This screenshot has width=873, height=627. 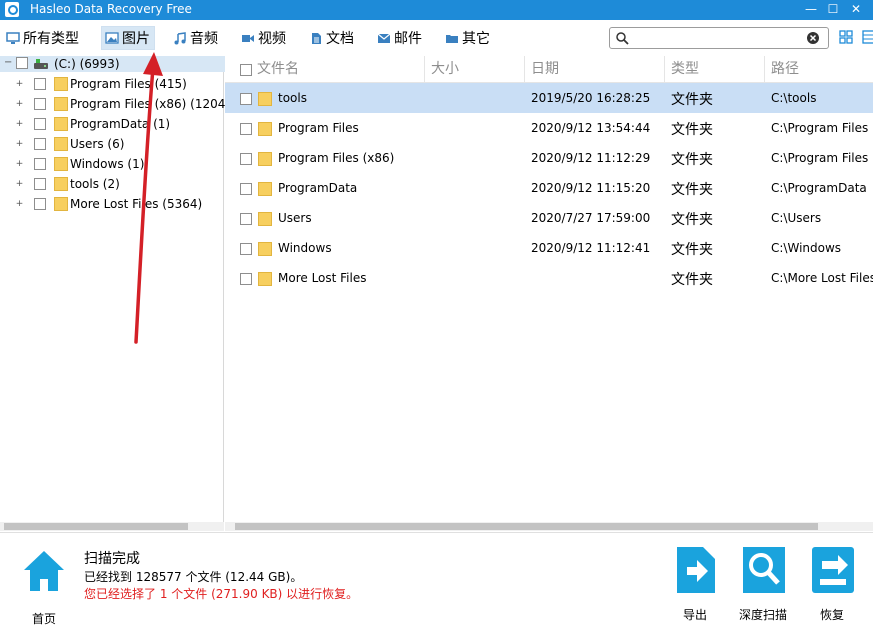 What do you see at coordinates (696, 572) in the screenshot?
I see `export-icon` at bounding box center [696, 572].